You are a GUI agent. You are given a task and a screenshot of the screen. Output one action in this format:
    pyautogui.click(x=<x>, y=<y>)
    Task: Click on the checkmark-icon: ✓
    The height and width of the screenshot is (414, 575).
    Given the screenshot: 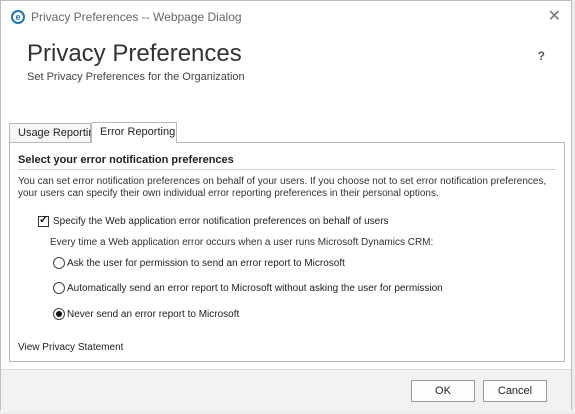 What is the action you would take?
    pyautogui.click(x=44, y=220)
    